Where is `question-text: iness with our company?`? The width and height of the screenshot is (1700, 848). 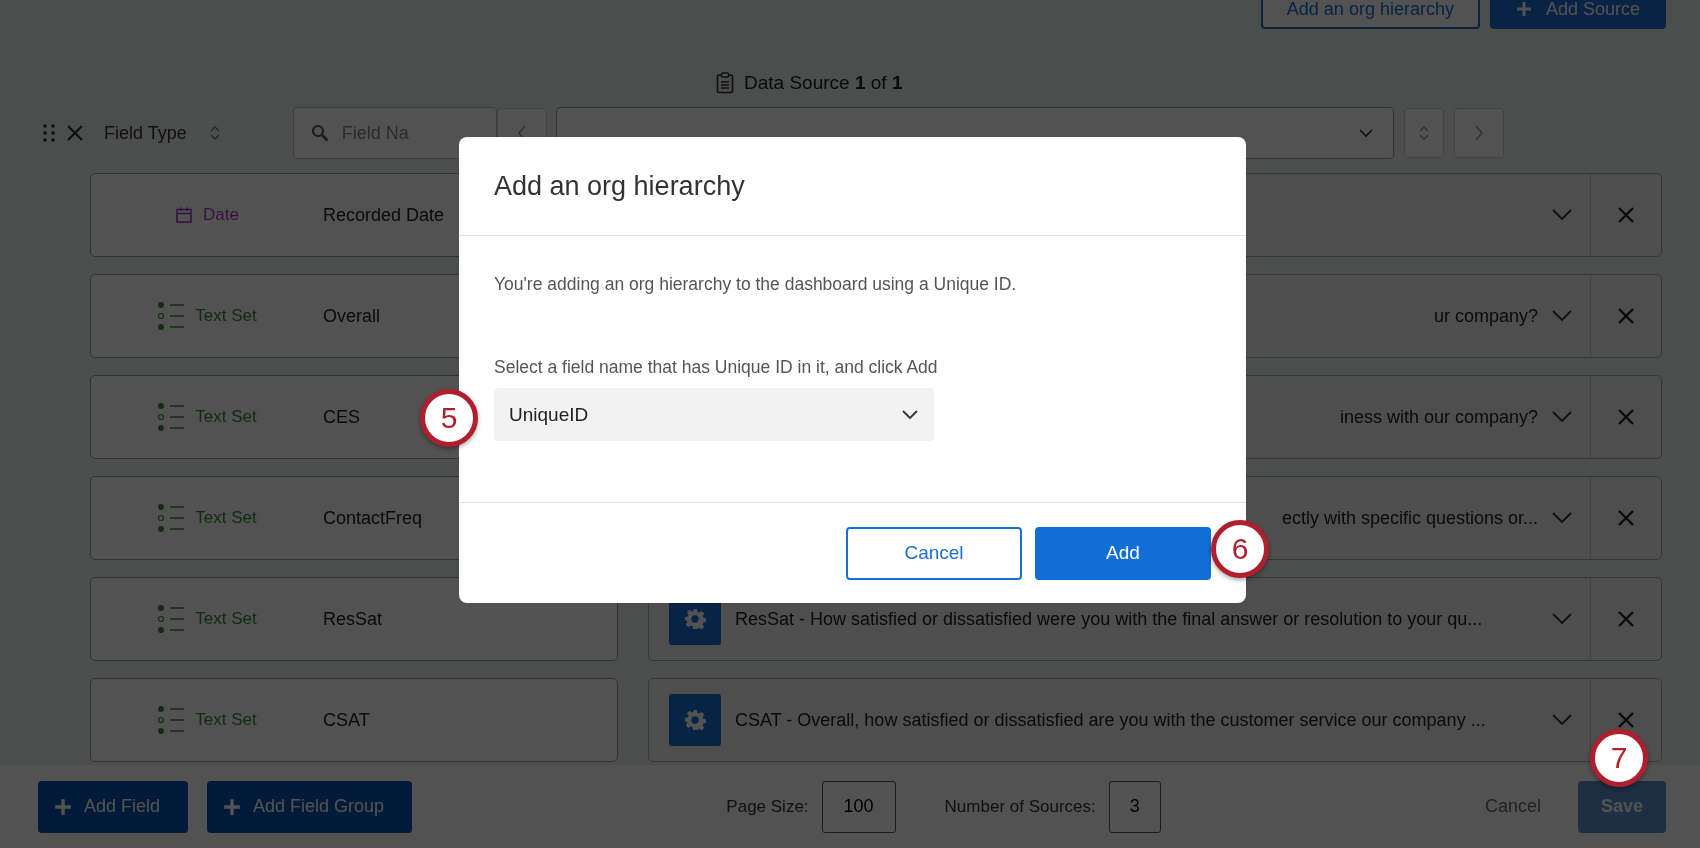 question-text: iness with our company? is located at coordinates (1438, 417).